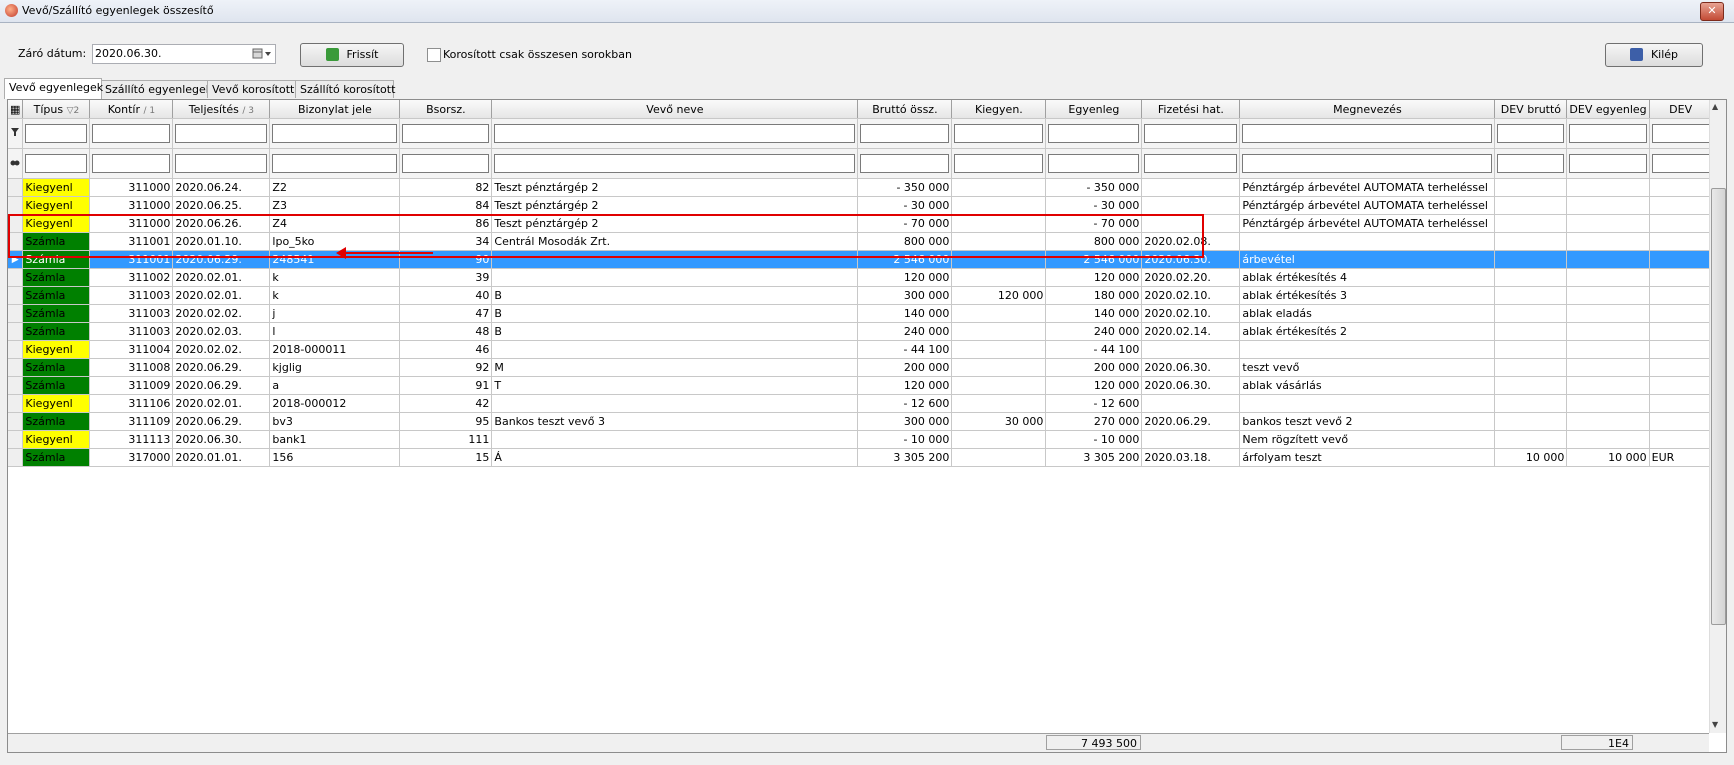 This screenshot has height=765, width=1734. I want to click on cell-megn: ablak vásárlás, so click(1367, 385).